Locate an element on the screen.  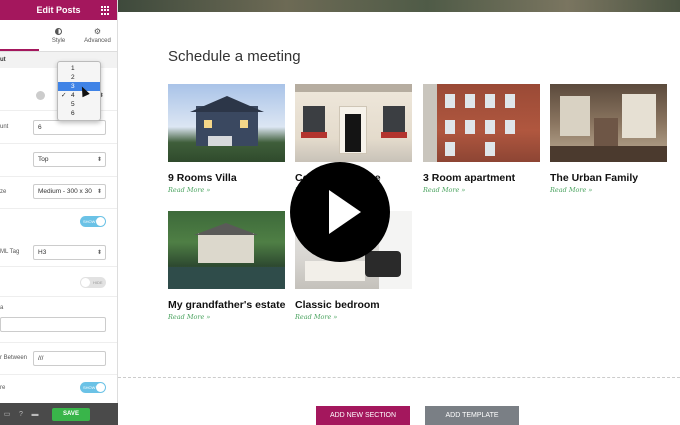
post-thumbnail-villa is located at coordinates (226, 123).